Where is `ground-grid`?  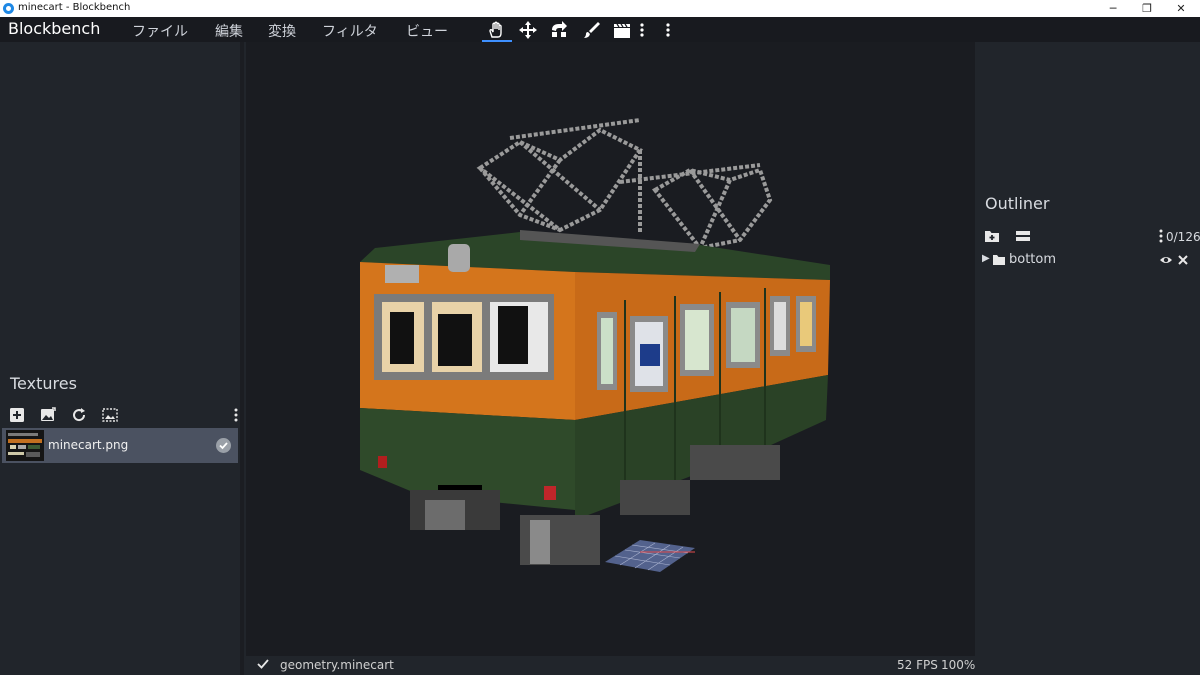 ground-grid is located at coordinates (650, 556).